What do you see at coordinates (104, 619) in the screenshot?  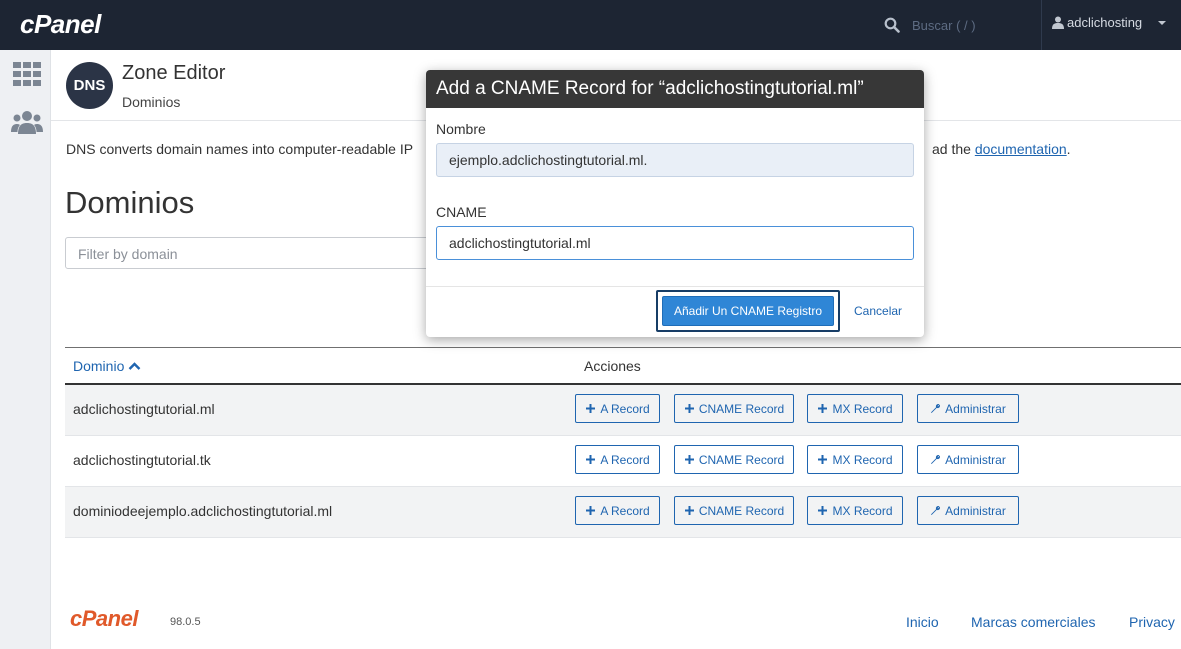 I see `footer-logo: cPanel` at bounding box center [104, 619].